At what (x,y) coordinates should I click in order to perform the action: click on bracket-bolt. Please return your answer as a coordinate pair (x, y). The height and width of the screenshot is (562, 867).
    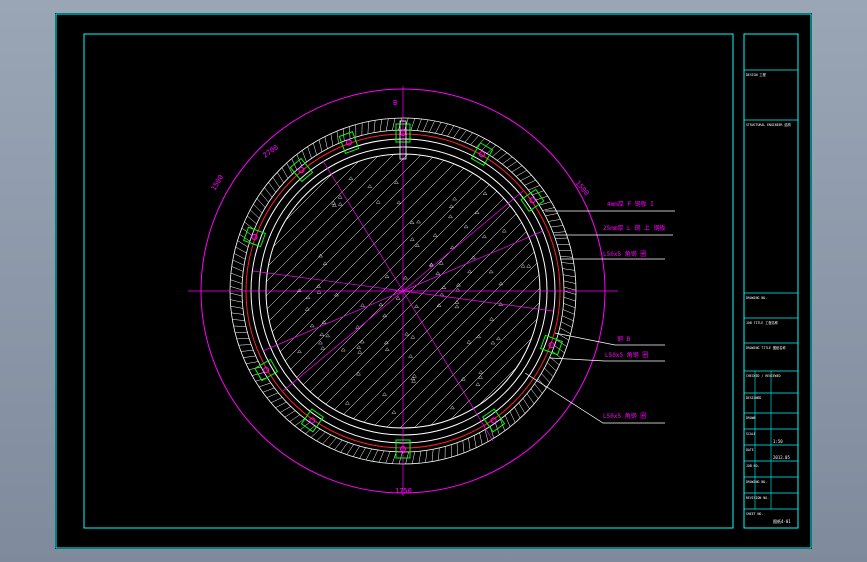
    Looking at the image, I should click on (301, 169).